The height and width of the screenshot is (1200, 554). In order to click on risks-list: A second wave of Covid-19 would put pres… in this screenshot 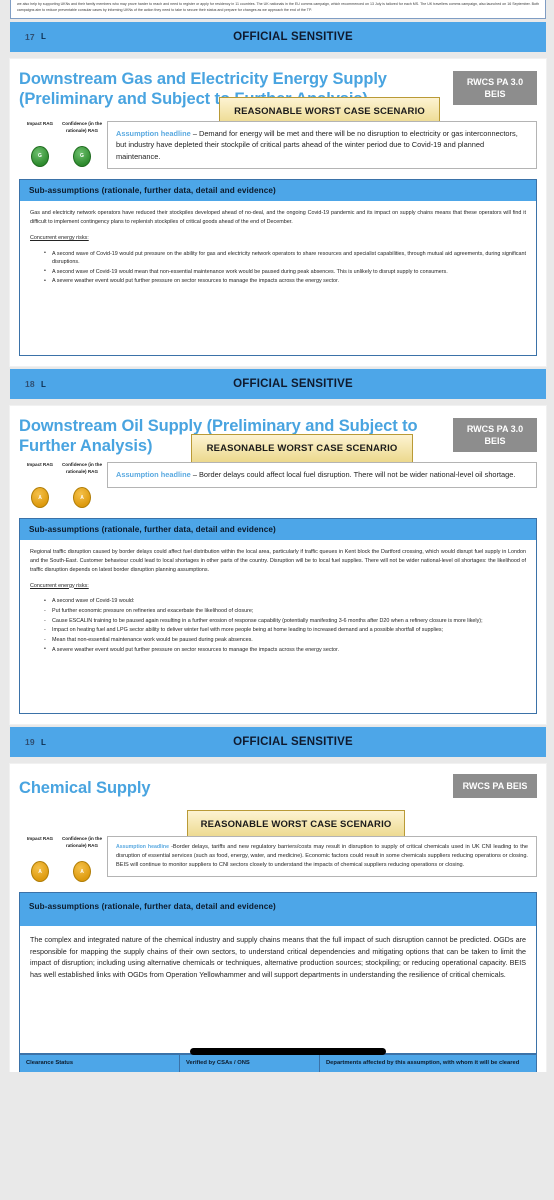, I will do `click(278, 268)`.